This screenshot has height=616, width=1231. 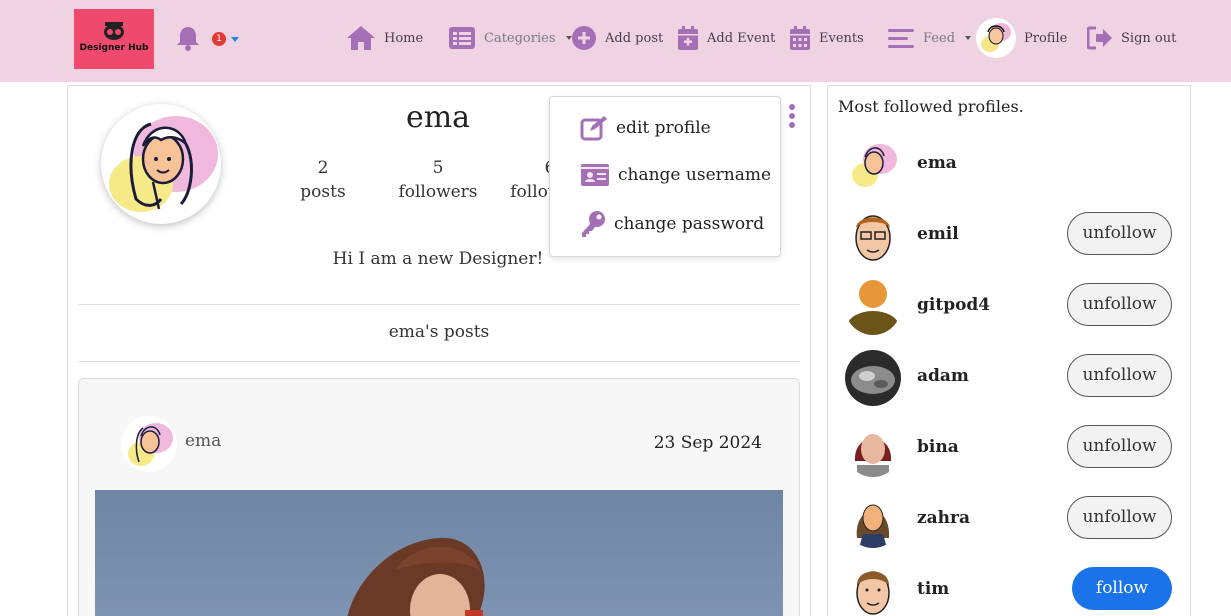 I want to click on menu-item-change-password: change password, so click(x=672, y=224).